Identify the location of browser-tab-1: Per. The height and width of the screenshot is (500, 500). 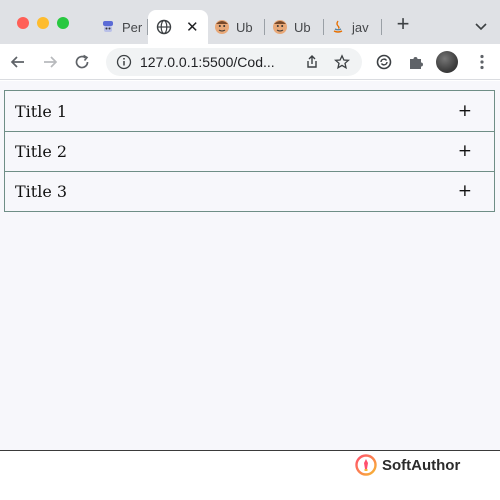
(123, 27).